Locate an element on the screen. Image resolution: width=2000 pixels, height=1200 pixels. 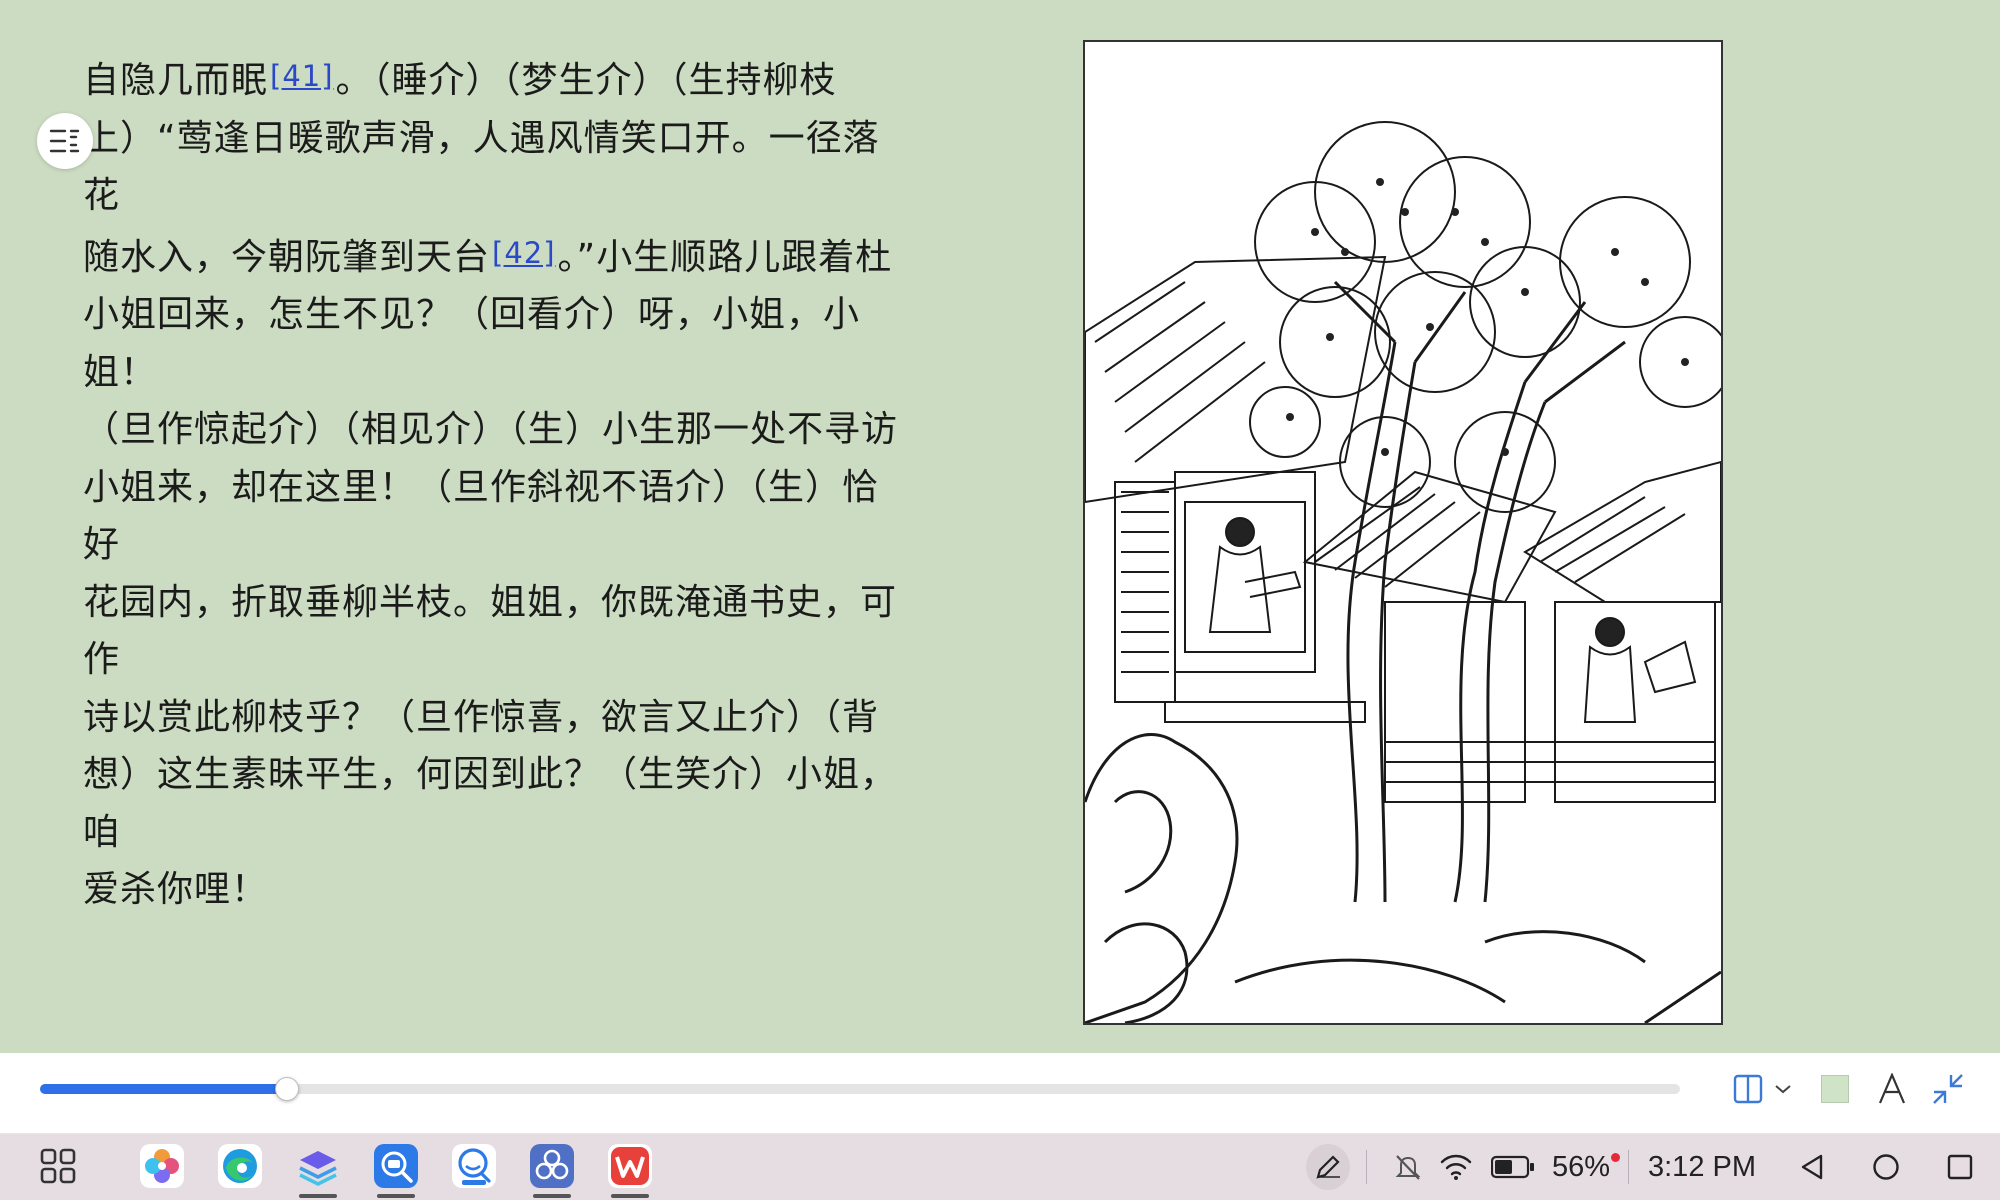
text-segment: 爱杀你哩！ is located at coordinates (176, 889).